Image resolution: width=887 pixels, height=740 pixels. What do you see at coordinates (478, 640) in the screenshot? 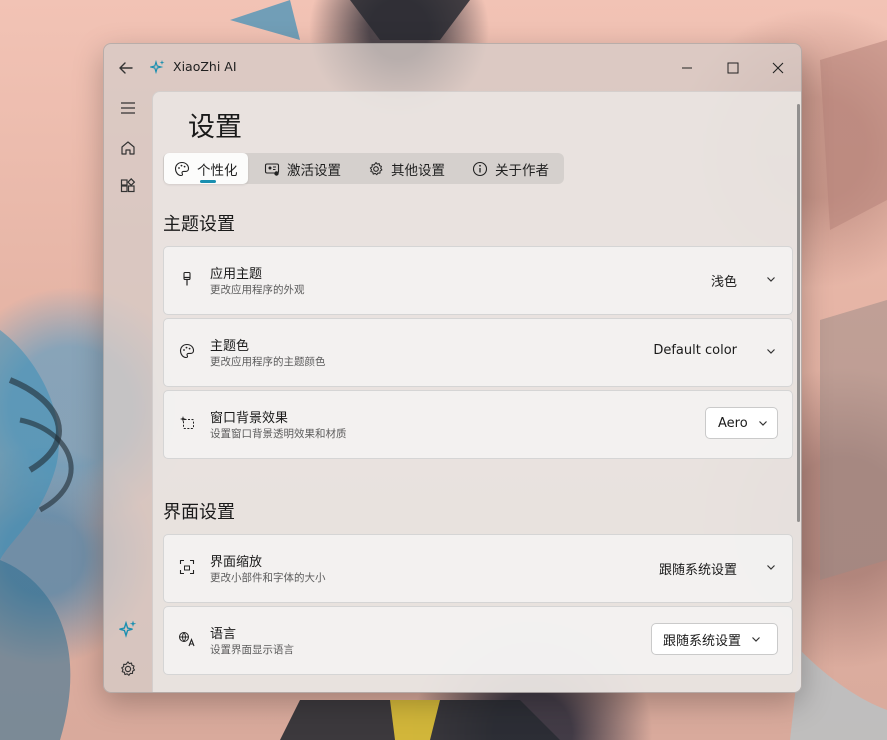
I see `language-setting: 语言 设置界面显示语言 跟随系统设置` at bounding box center [478, 640].